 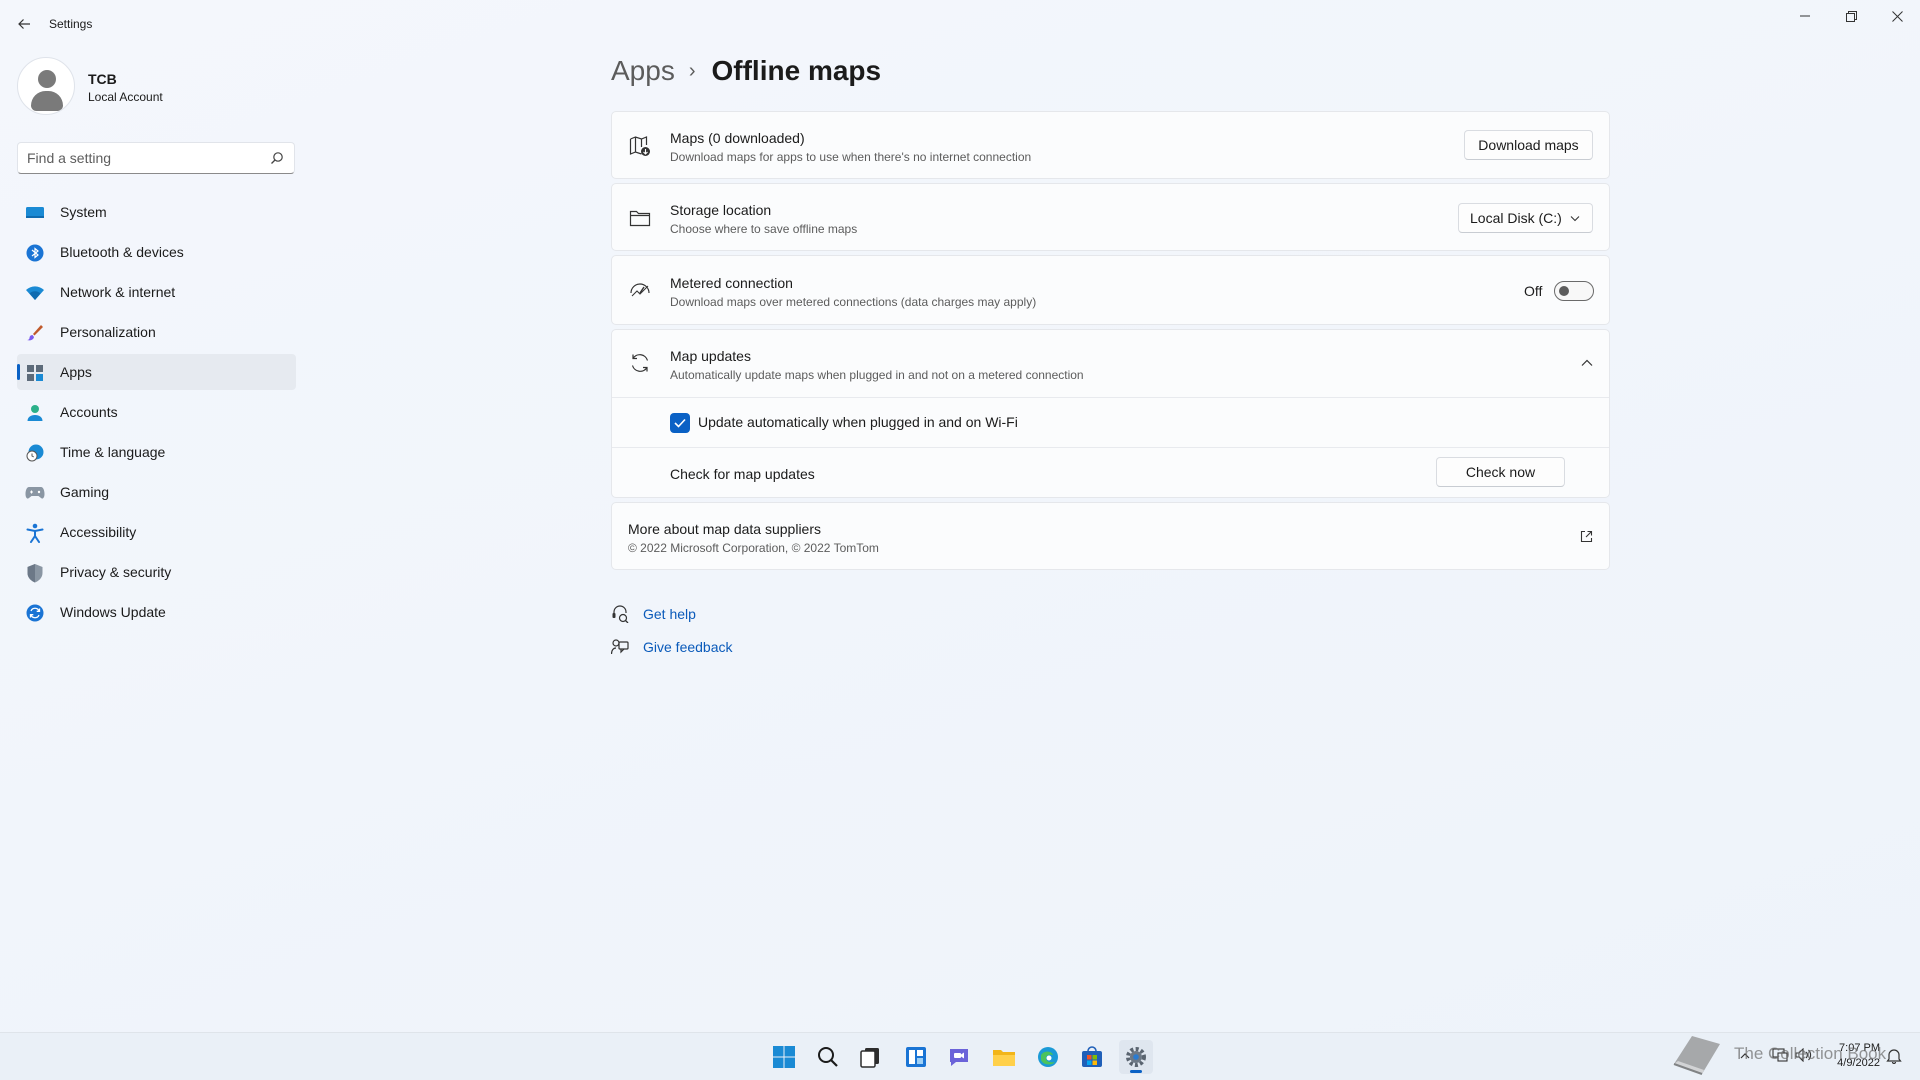 I want to click on person-icon, so click(x=35, y=413).